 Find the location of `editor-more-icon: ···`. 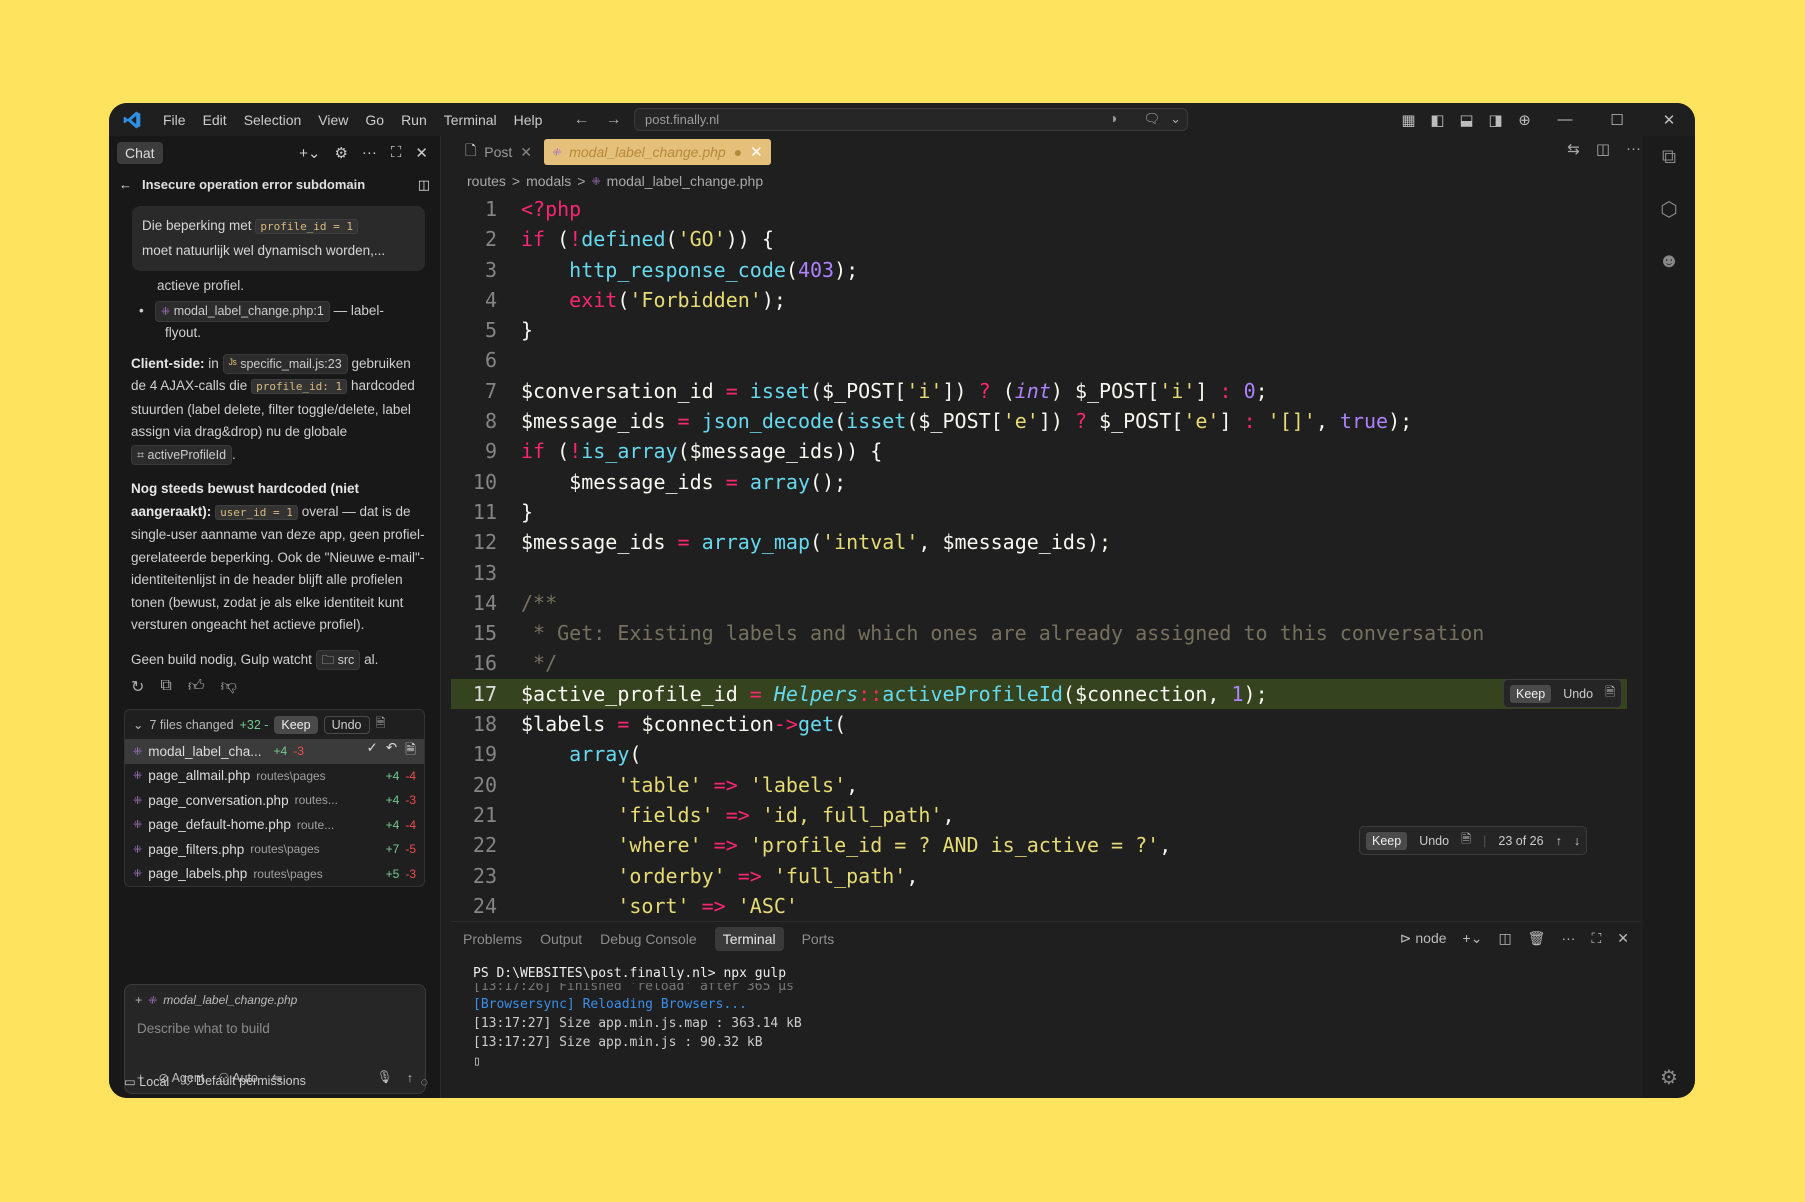

editor-more-icon: ··· is located at coordinates (1633, 149).